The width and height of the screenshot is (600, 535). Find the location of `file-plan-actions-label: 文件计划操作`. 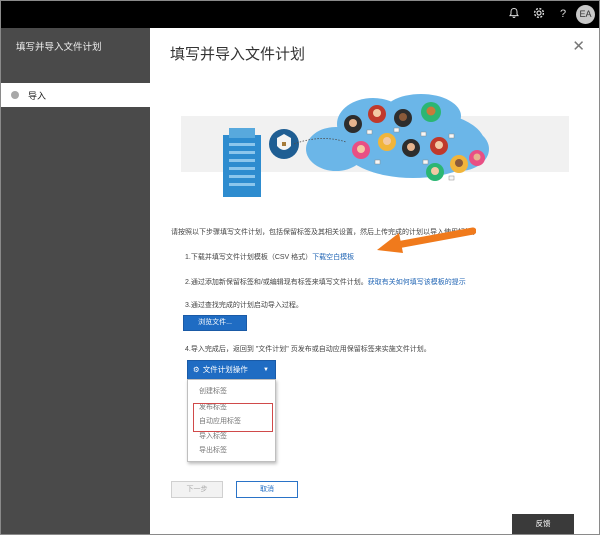

file-plan-actions-label: 文件计划操作 is located at coordinates (225, 369).